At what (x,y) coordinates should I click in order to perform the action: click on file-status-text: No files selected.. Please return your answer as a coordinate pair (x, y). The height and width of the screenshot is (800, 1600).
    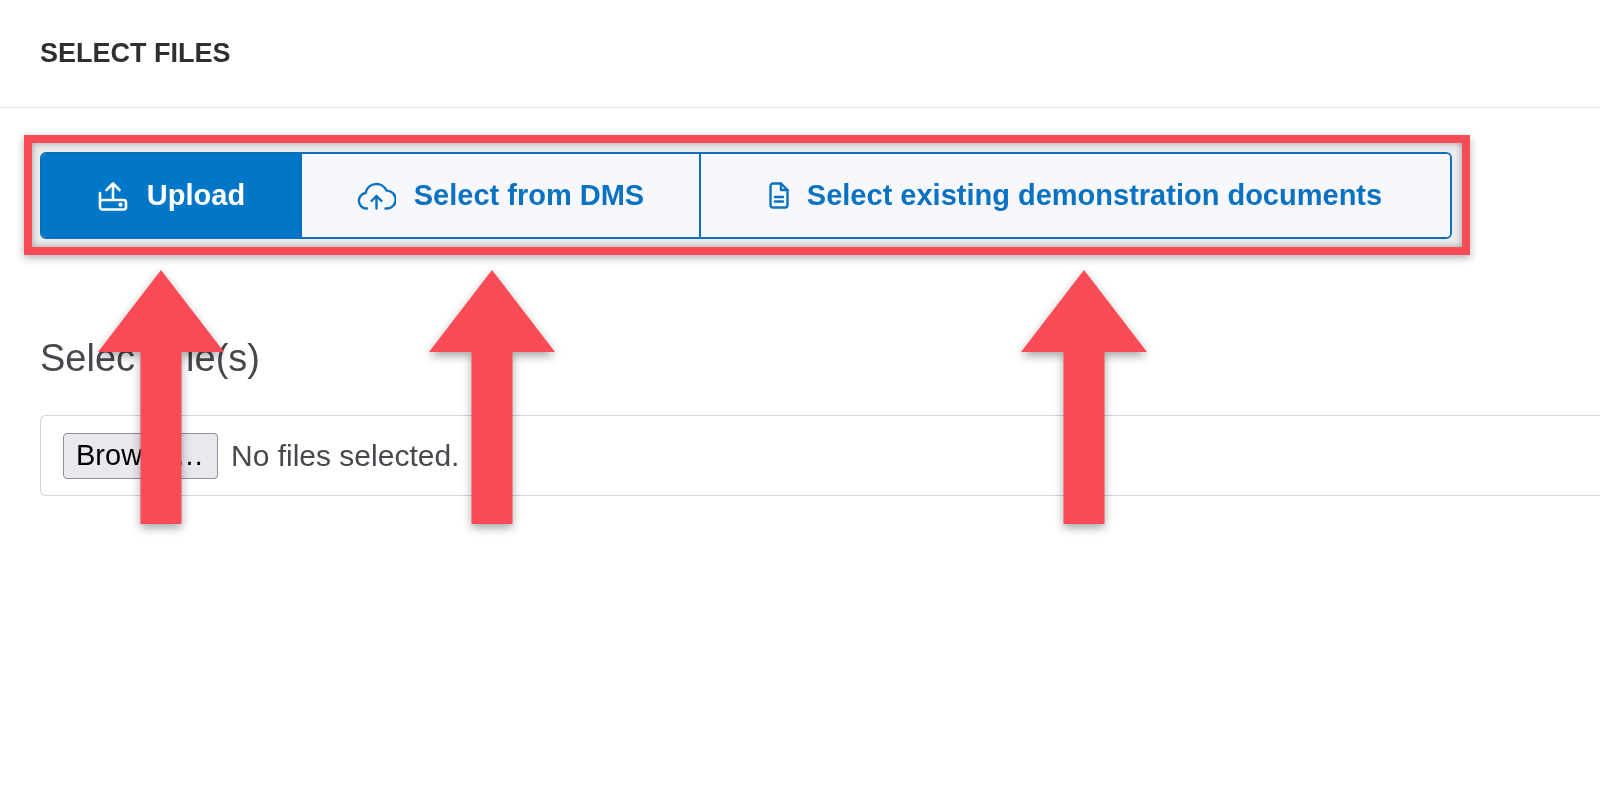
    Looking at the image, I should click on (345, 455).